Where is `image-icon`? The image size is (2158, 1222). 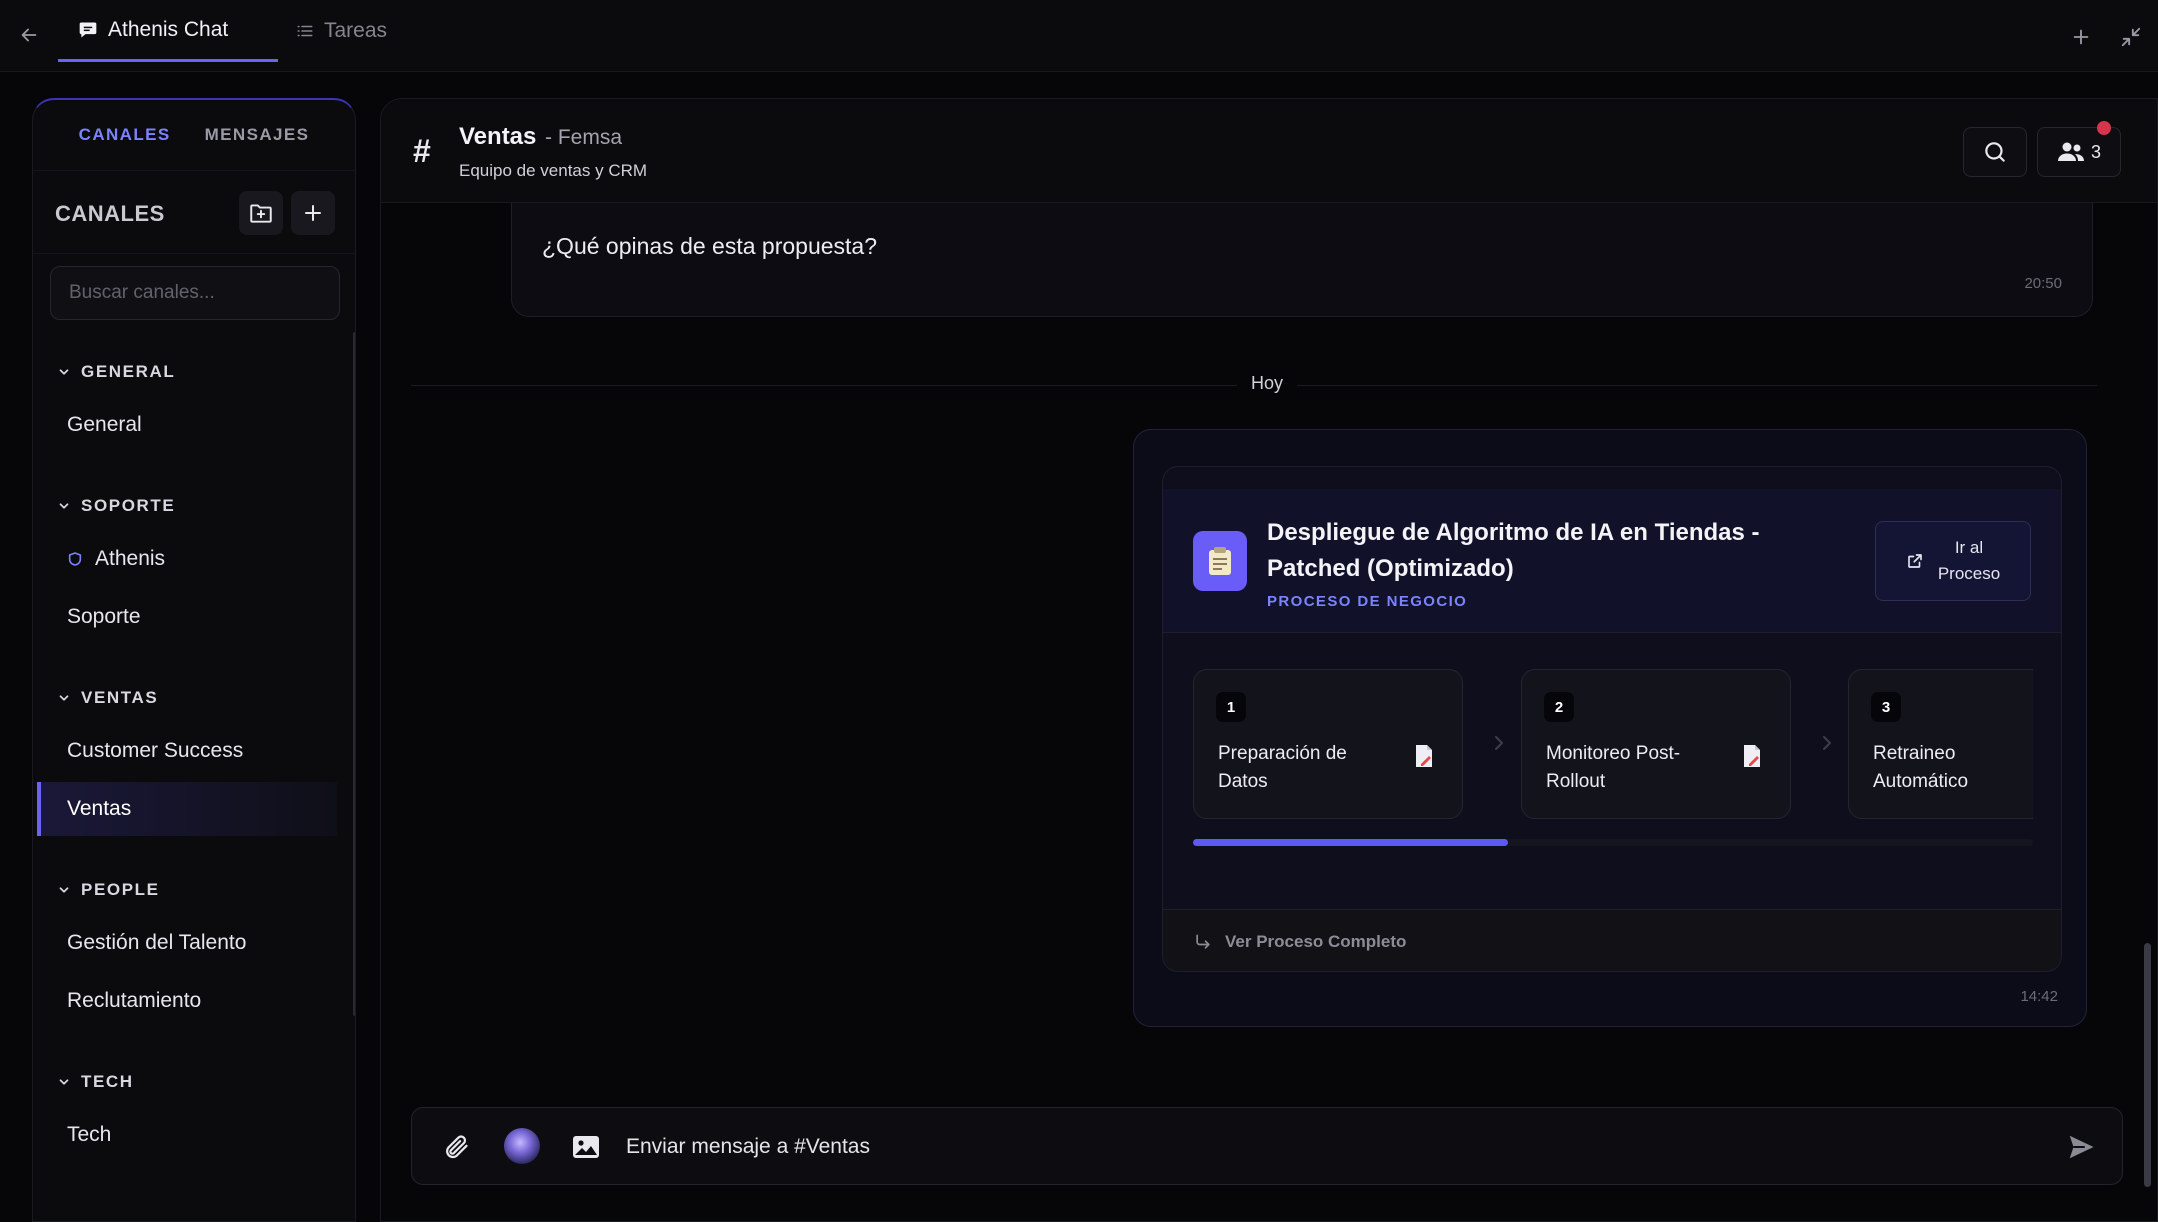 image-icon is located at coordinates (586, 1147).